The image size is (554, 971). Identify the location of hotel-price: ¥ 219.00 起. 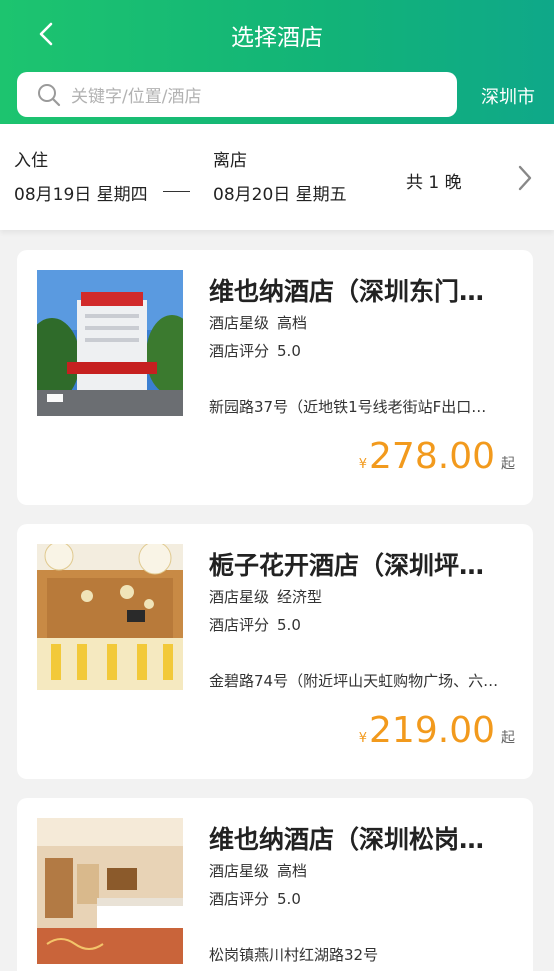
(437, 730).